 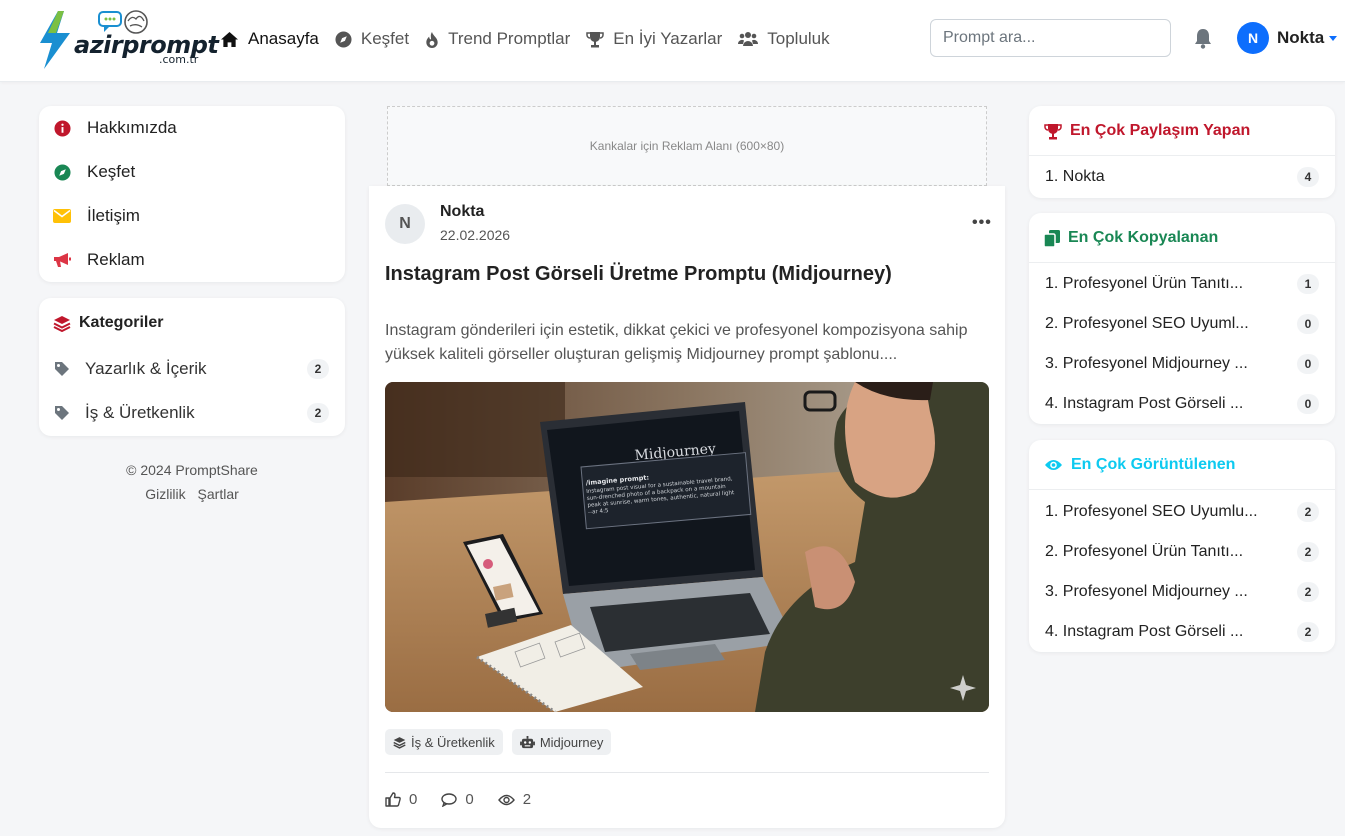 I want to click on top-sharer-item: 1. Nokta 4, so click(x=1182, y=177).